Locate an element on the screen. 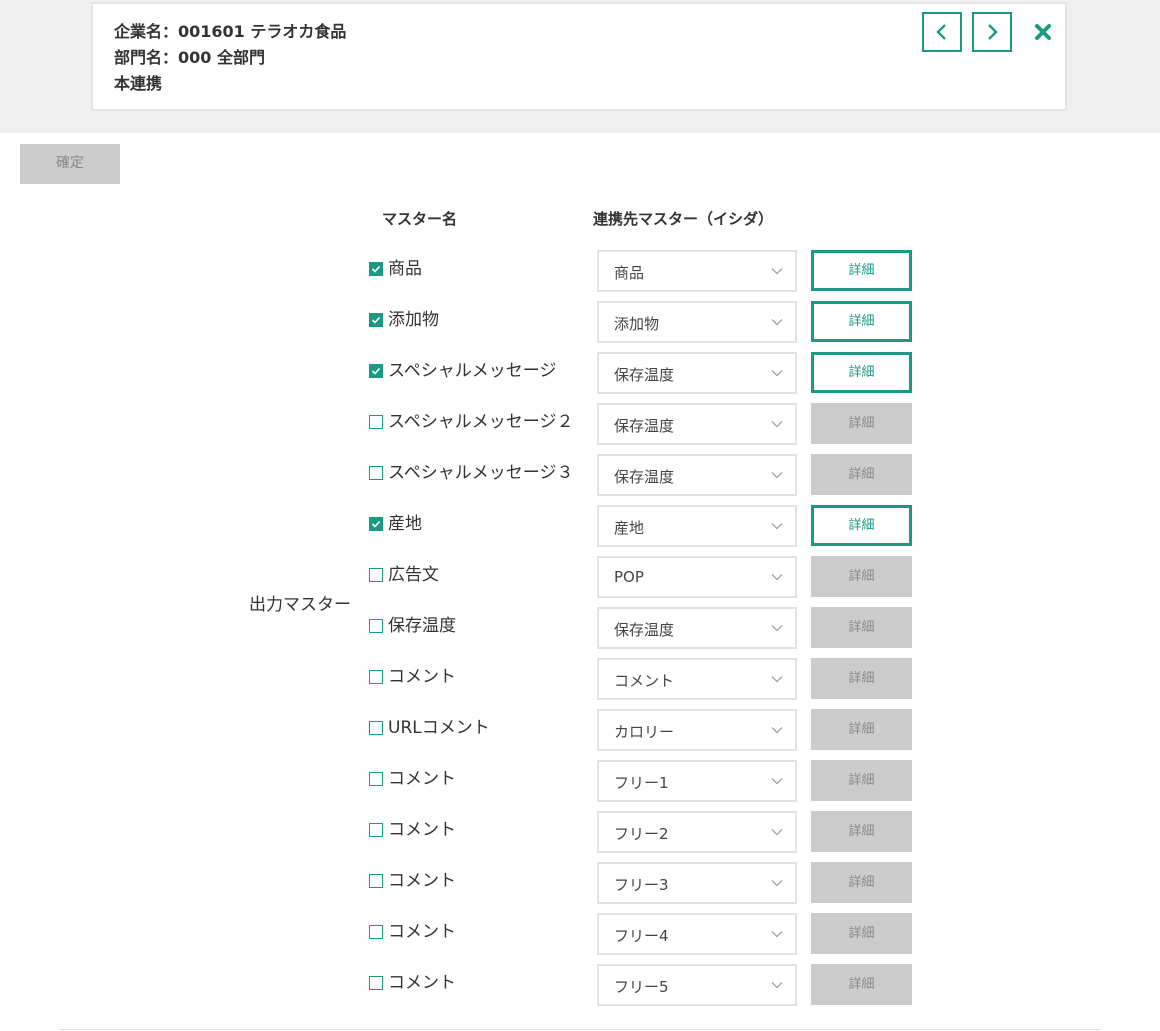 This screenshot has width=1160, height=1031. master-row: コメント フリー1 詳細 is located at coordinates (580, 780).